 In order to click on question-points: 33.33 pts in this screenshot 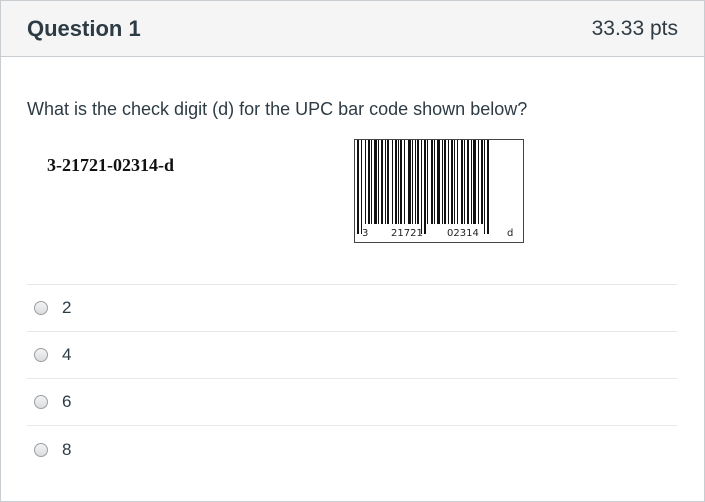, I will do `click(634, 28)`.